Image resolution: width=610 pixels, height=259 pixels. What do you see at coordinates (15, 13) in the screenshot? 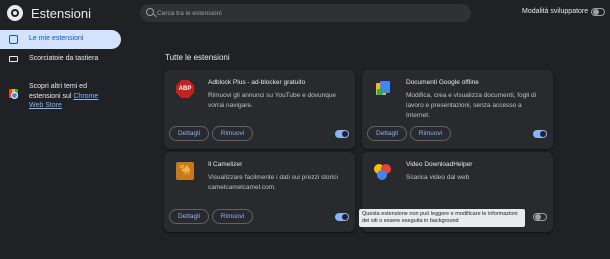
I see `chrome-logo-icon` at bounding box center [15, 13].